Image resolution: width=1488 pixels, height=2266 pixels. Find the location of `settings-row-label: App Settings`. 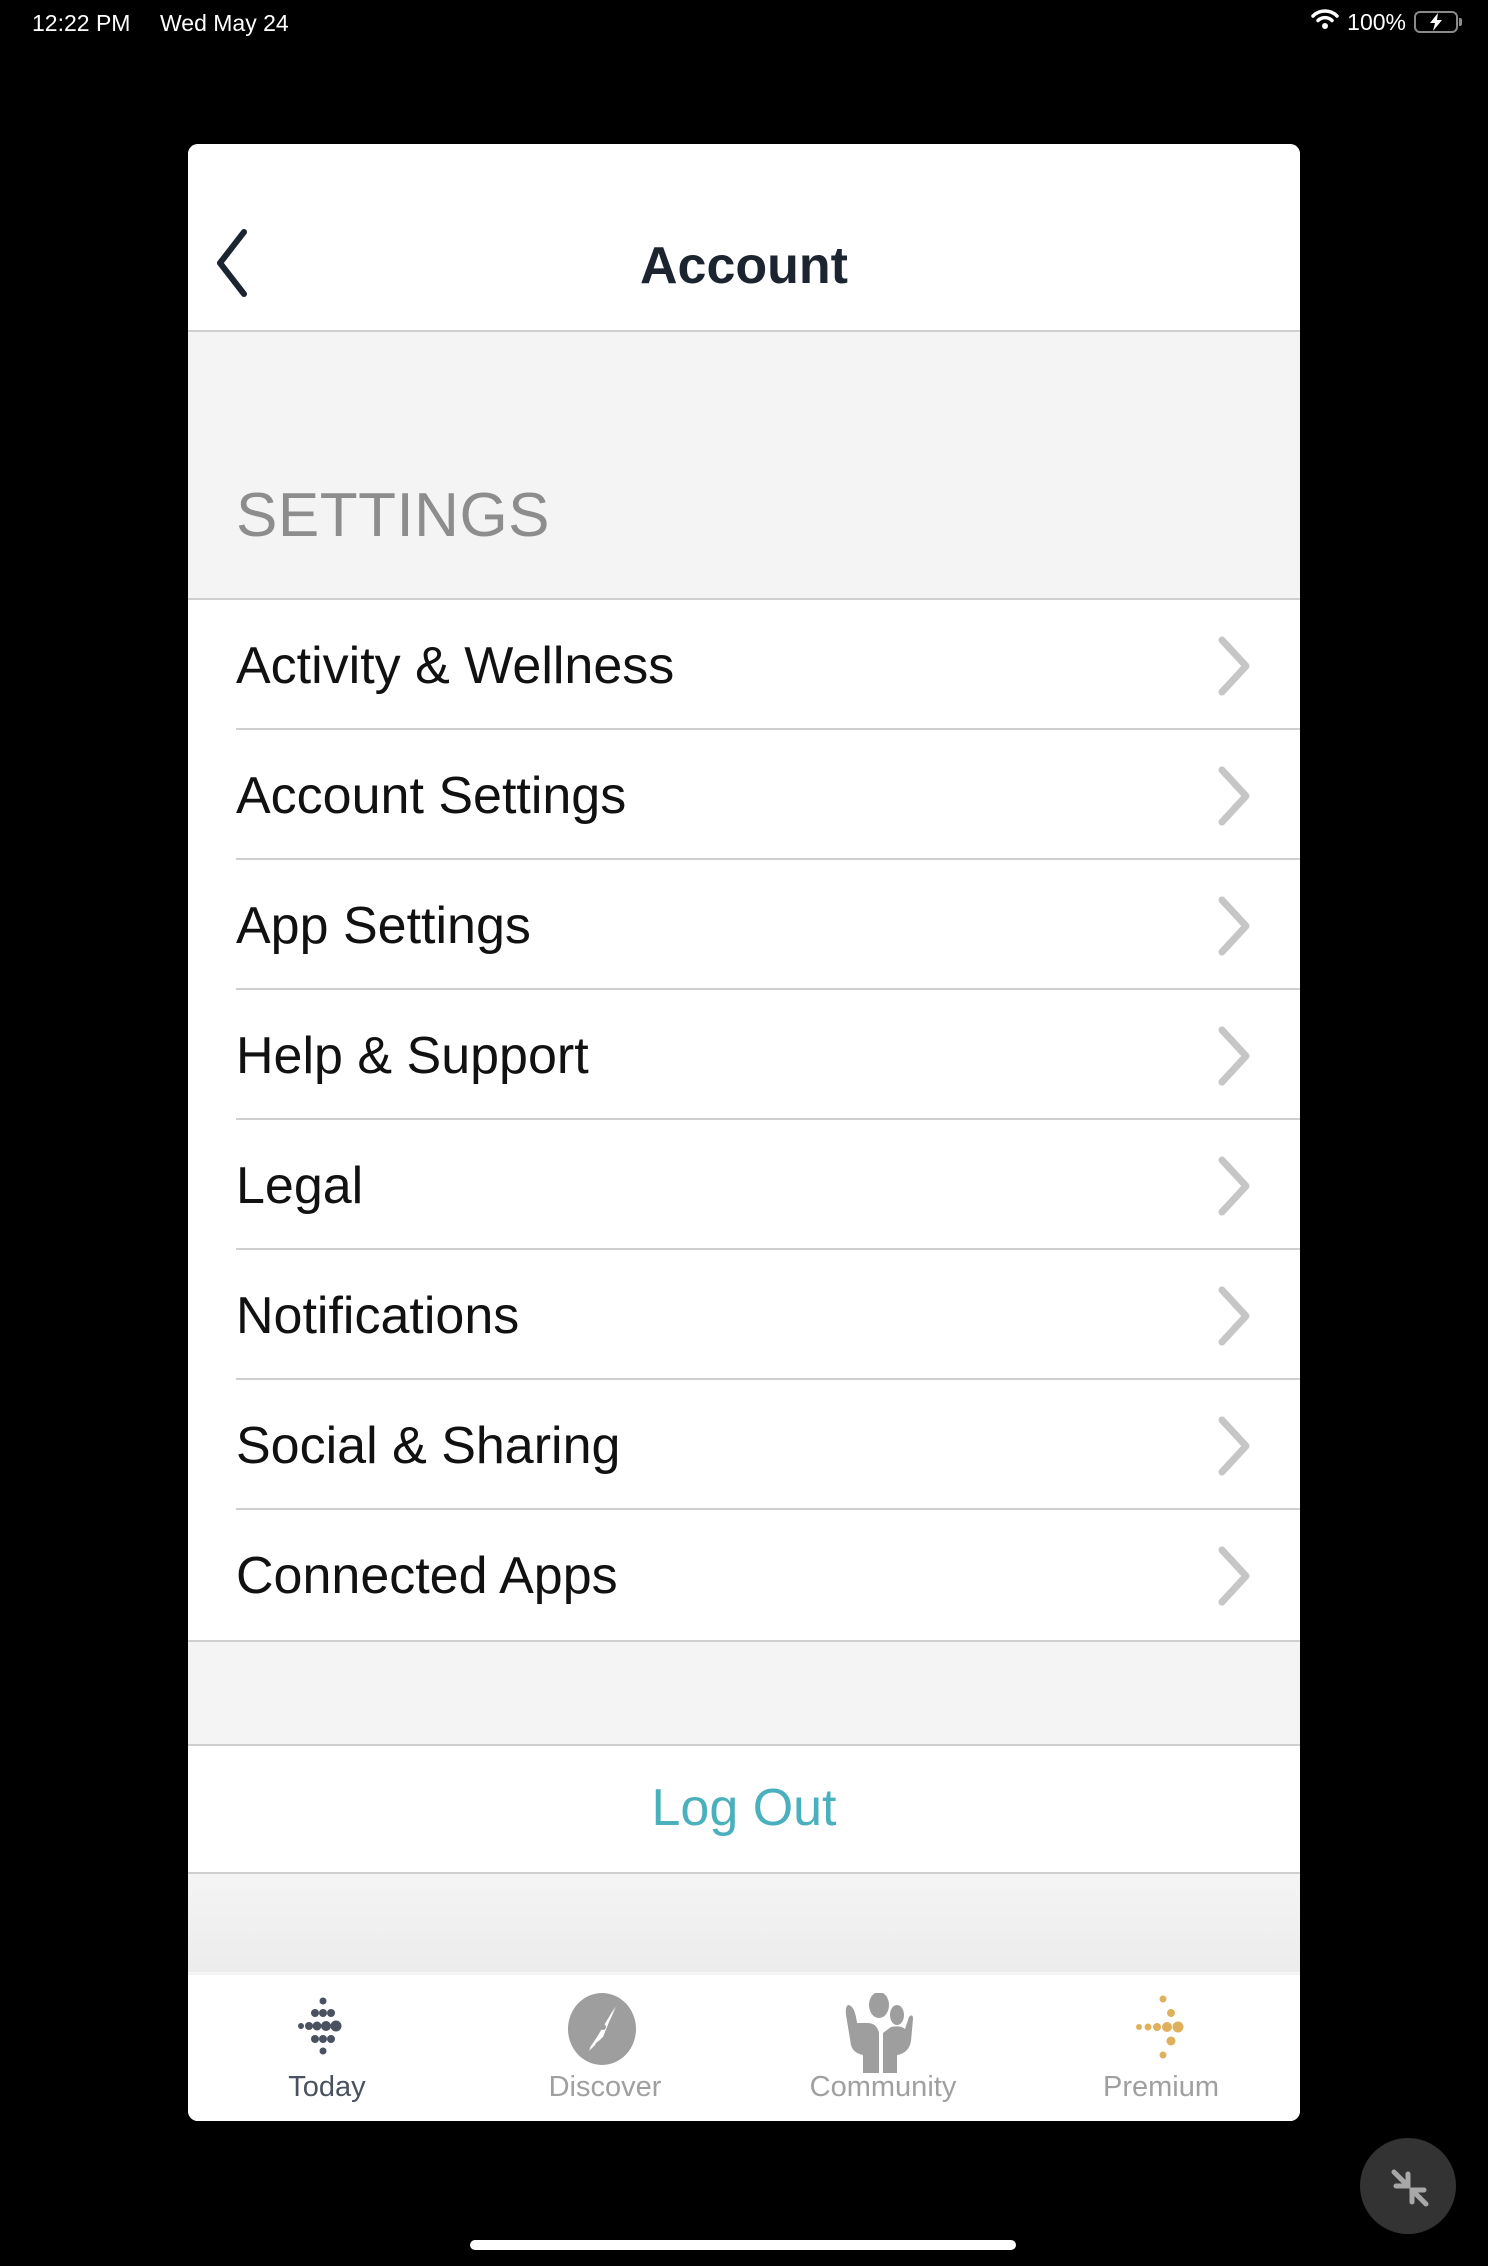

settings-row-label: App Settings is located at coordinates (383, 926).